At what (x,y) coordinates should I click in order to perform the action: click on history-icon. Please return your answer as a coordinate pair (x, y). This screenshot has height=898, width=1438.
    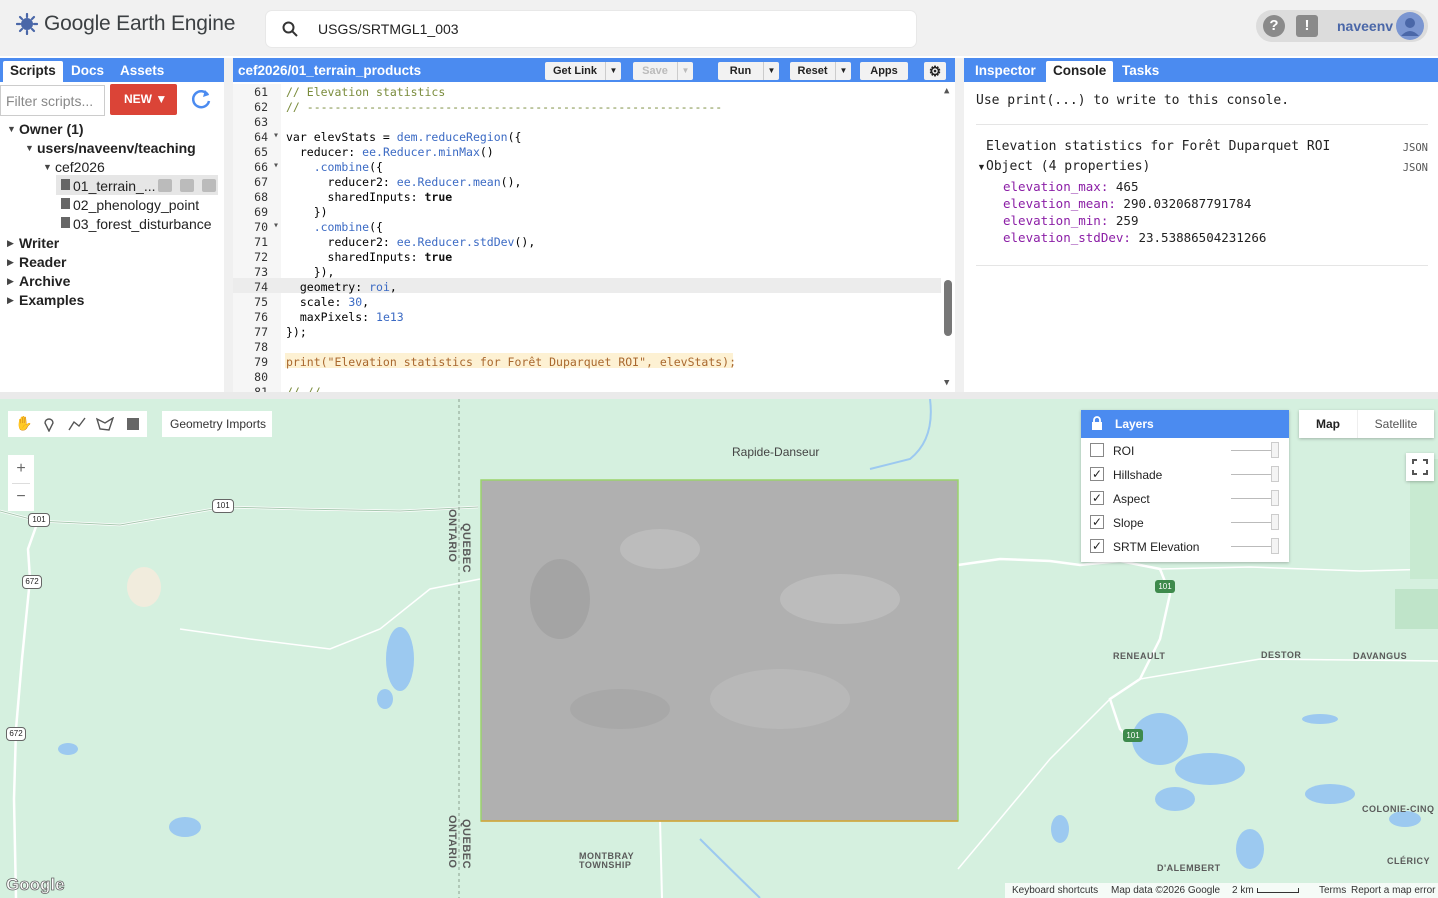
    Looking at the image, I should click on (165, 185).